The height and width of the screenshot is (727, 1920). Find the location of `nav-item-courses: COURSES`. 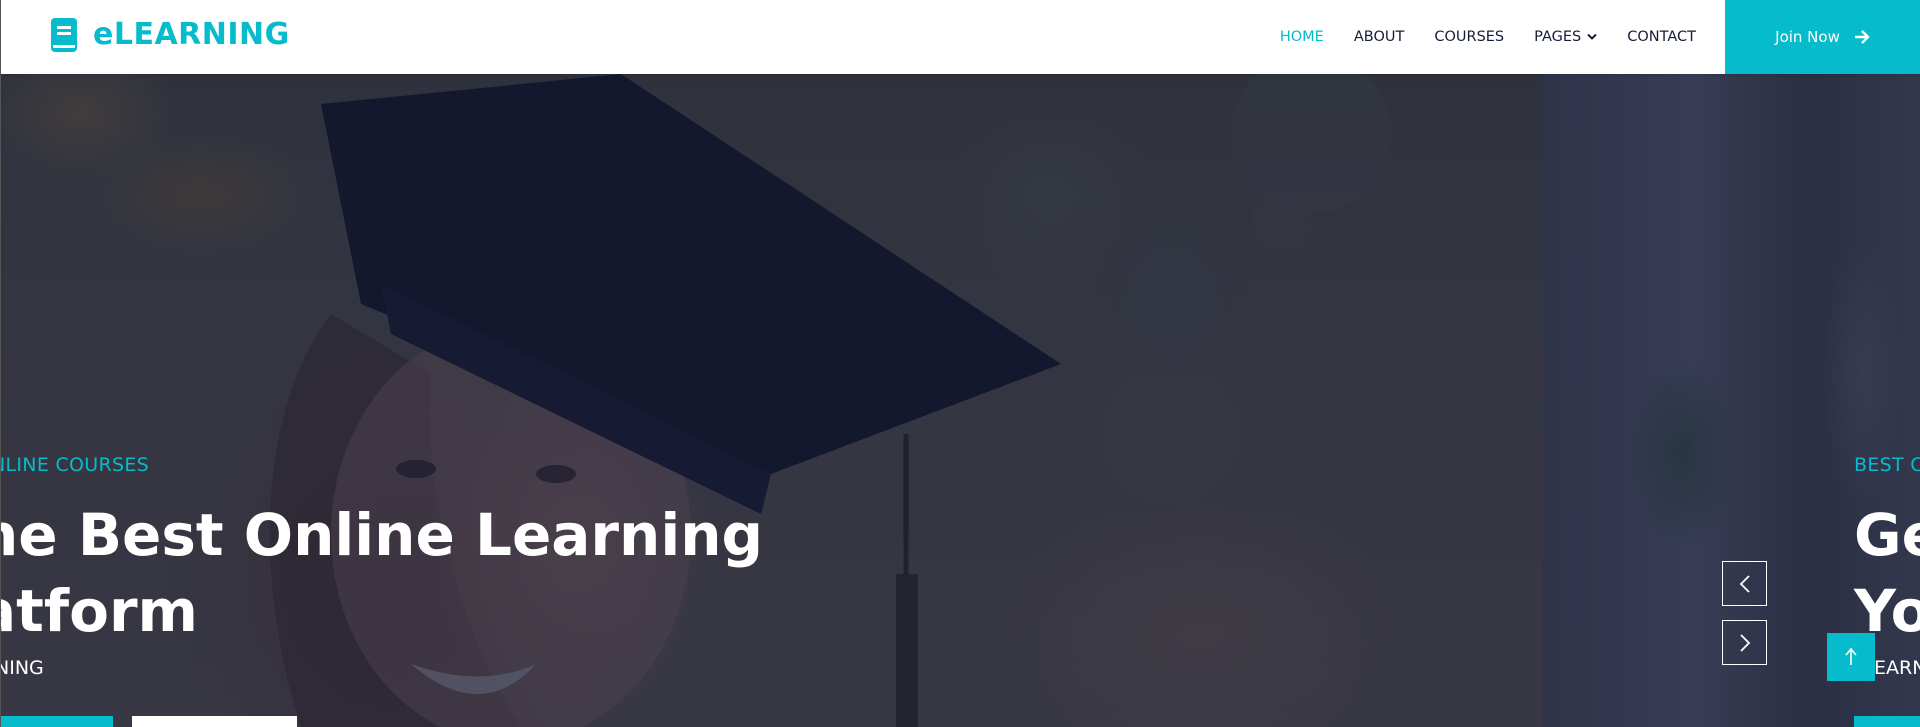

nav-item-courses: COURSES is located at coordinates (1469, 37).